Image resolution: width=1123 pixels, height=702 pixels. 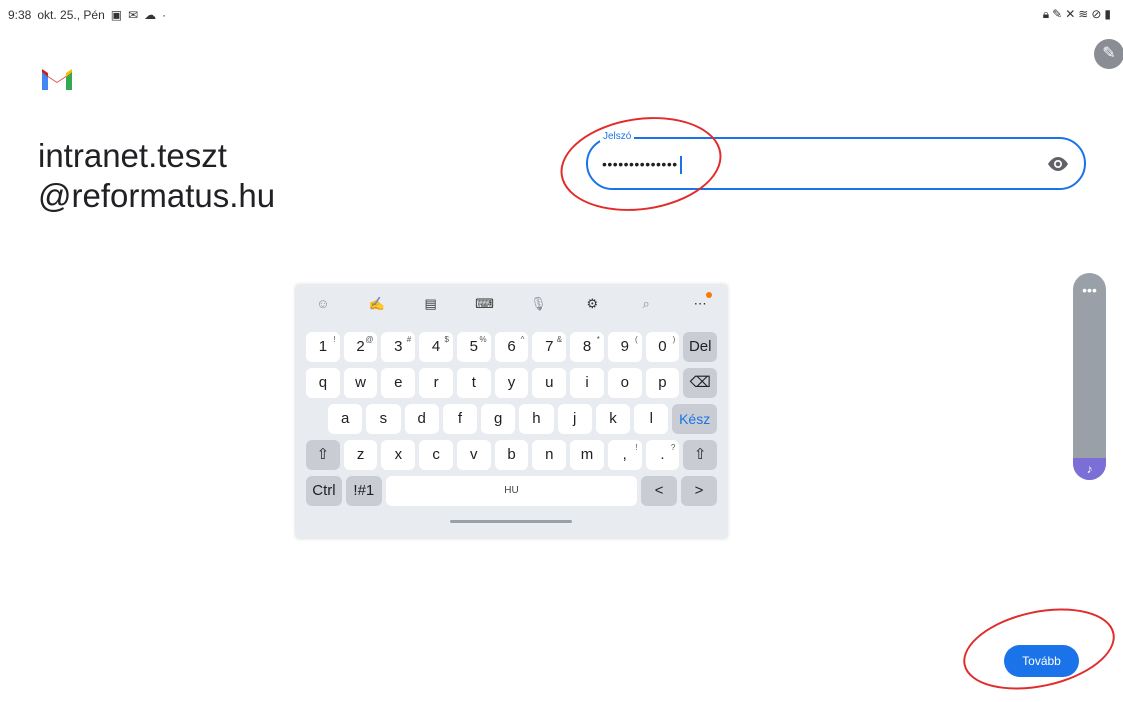 I want to click on key-q: q, so click(x=323, y=383).